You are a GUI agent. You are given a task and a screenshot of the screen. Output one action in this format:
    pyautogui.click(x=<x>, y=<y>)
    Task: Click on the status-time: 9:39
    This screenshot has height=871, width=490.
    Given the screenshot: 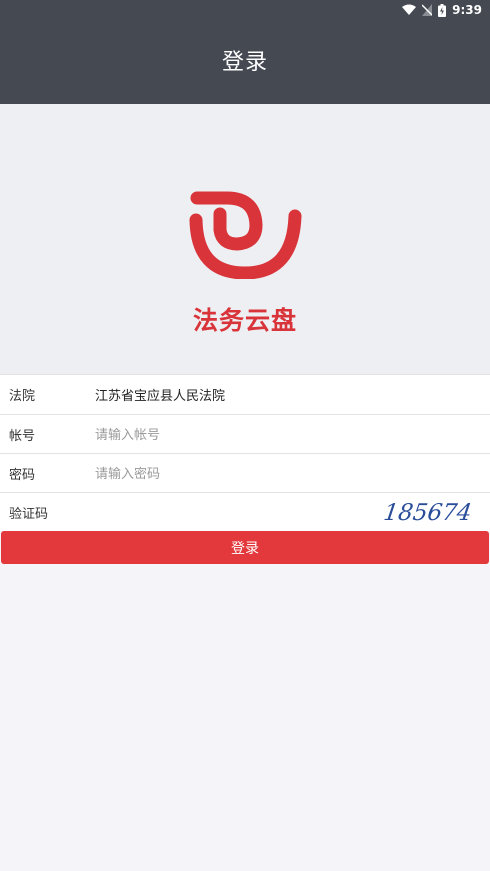 What is the action you would take?
    pyautogui.click(x=467, y=10)
    